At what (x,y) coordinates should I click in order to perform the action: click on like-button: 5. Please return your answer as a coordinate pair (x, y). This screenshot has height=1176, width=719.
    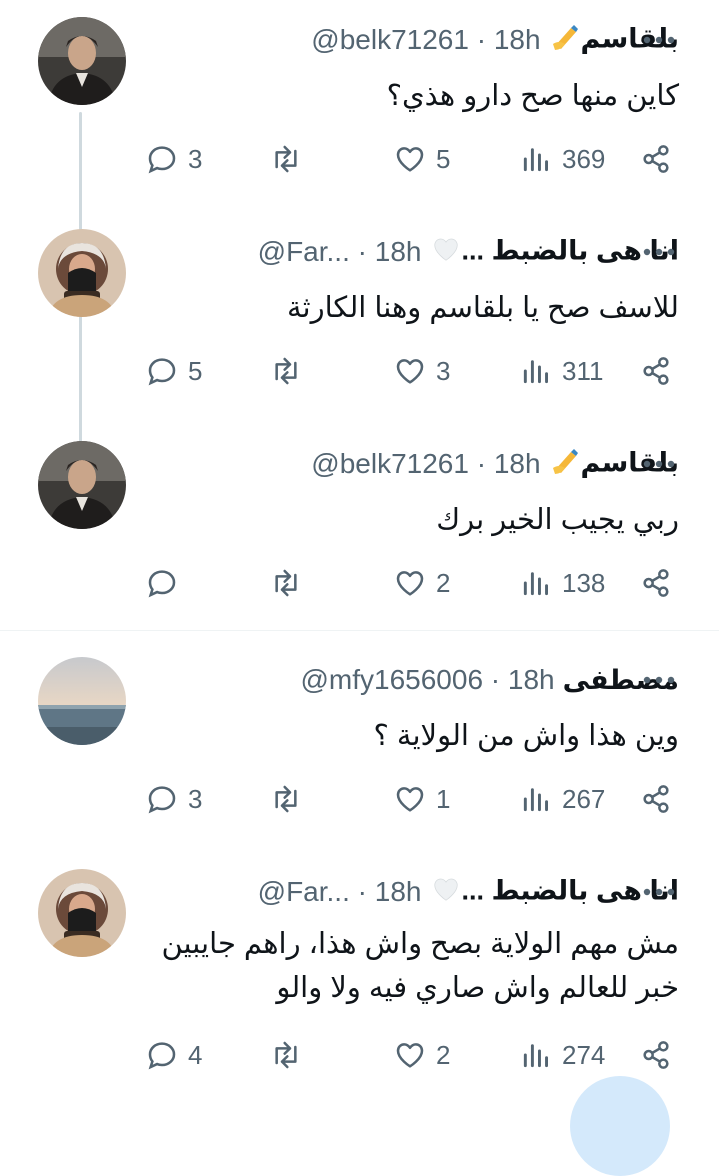
    Looking at the image, I should click on (422, 159).